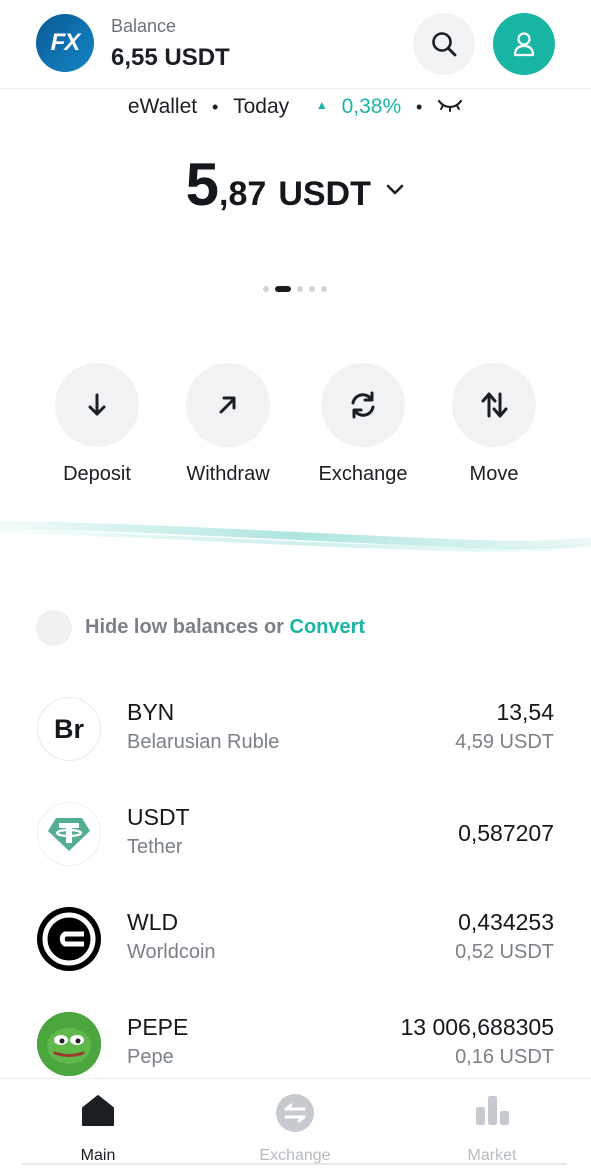  Describe the element at coordinates (153, 922) in the screenshot. I see `asset-symbol: WLD` at that location.